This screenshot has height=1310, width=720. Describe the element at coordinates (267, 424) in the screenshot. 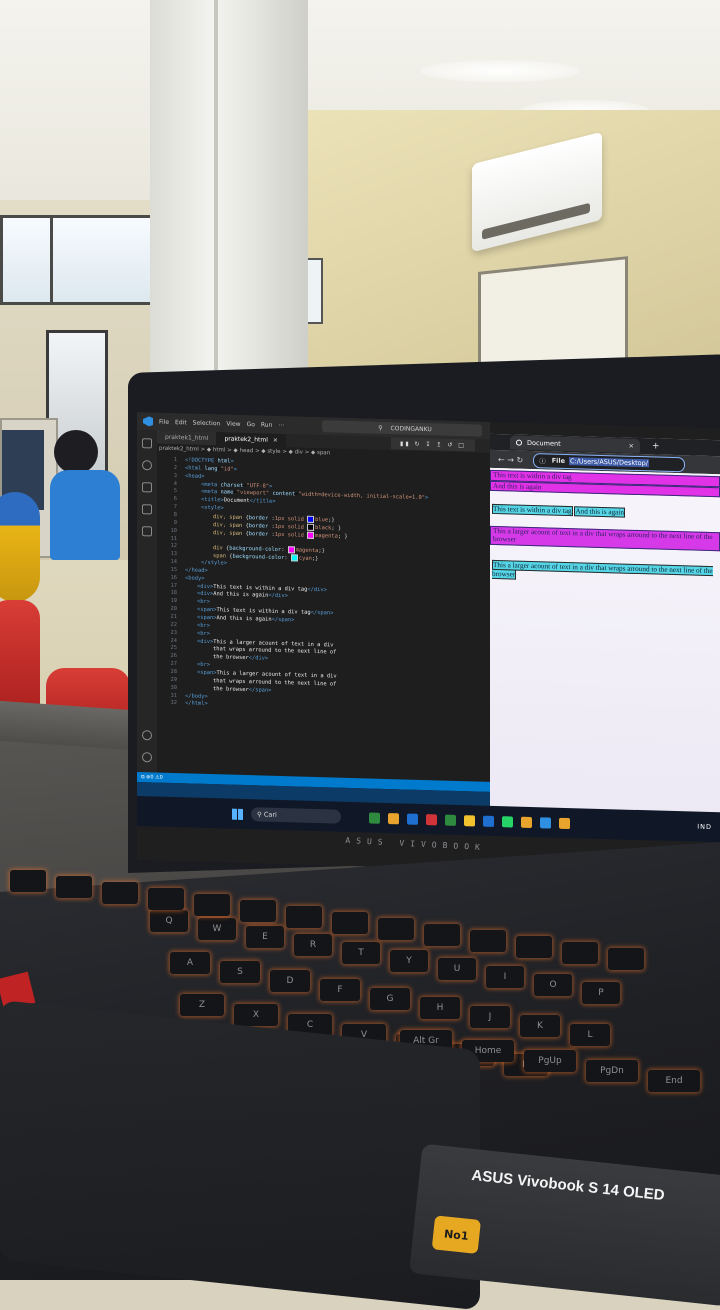

I see `menu-run: Run` at that location.